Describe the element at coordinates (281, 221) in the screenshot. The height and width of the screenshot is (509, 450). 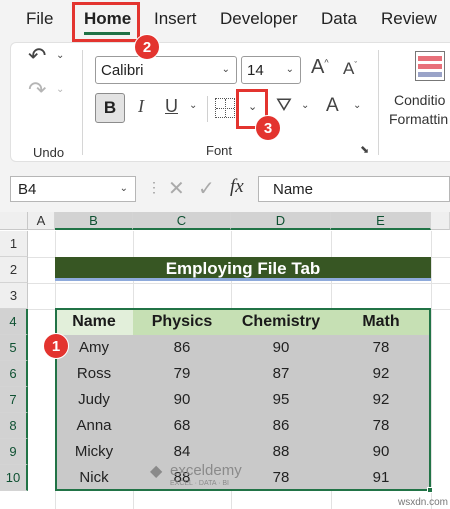
I see `column-header-d: D` at that location.